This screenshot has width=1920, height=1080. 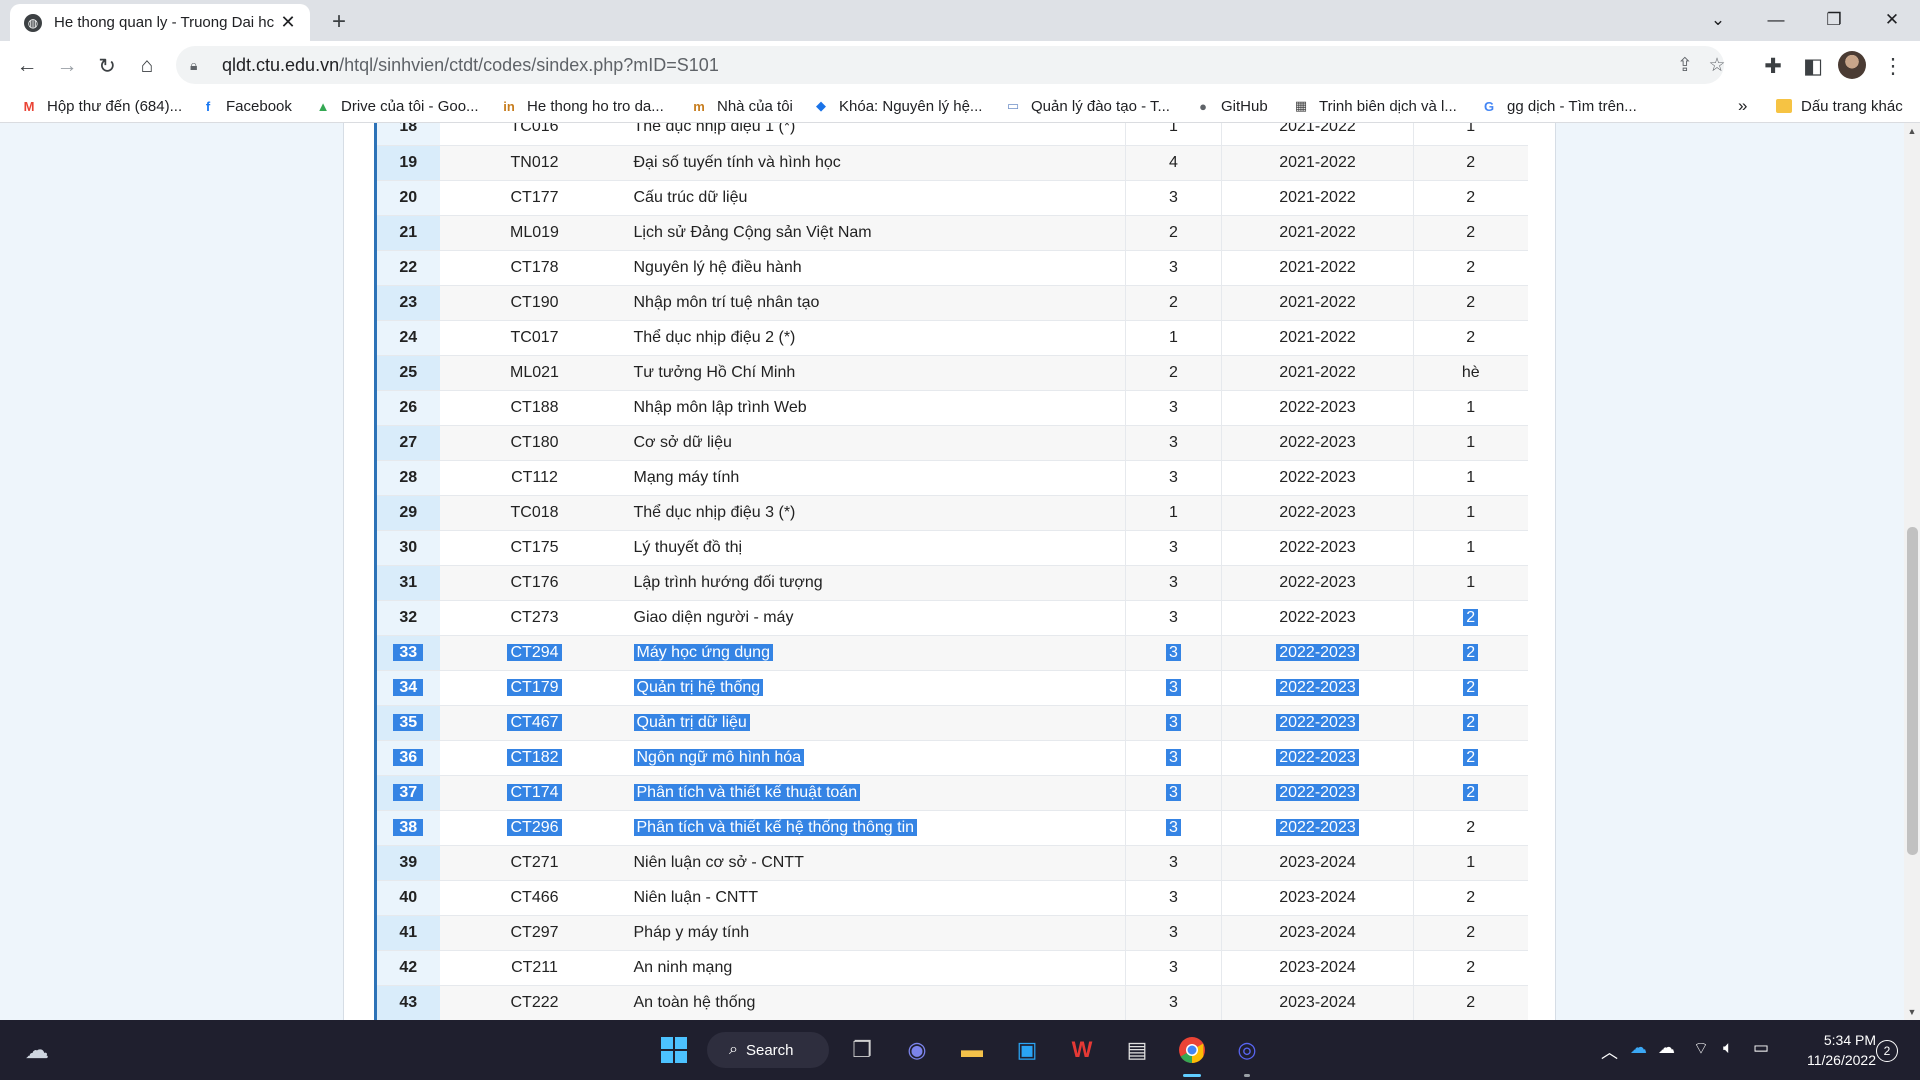 What do you see at coordinates (407, 758) in the screenshot?
I see `row-number-cell: 36` at bounding box center [407, 758].